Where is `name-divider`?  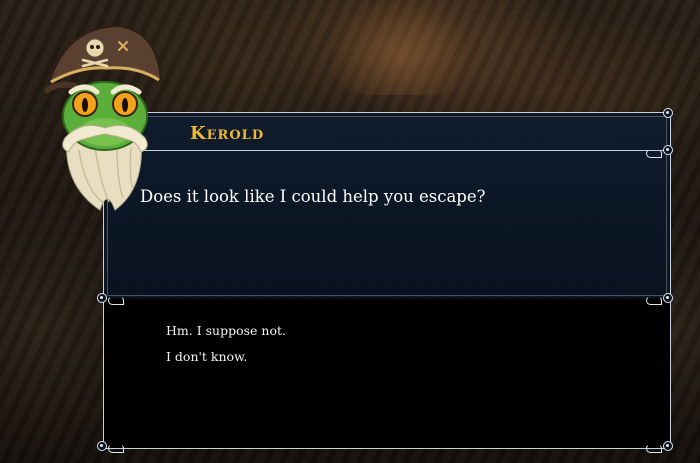 name-divider is located at coordinates (387, 150).